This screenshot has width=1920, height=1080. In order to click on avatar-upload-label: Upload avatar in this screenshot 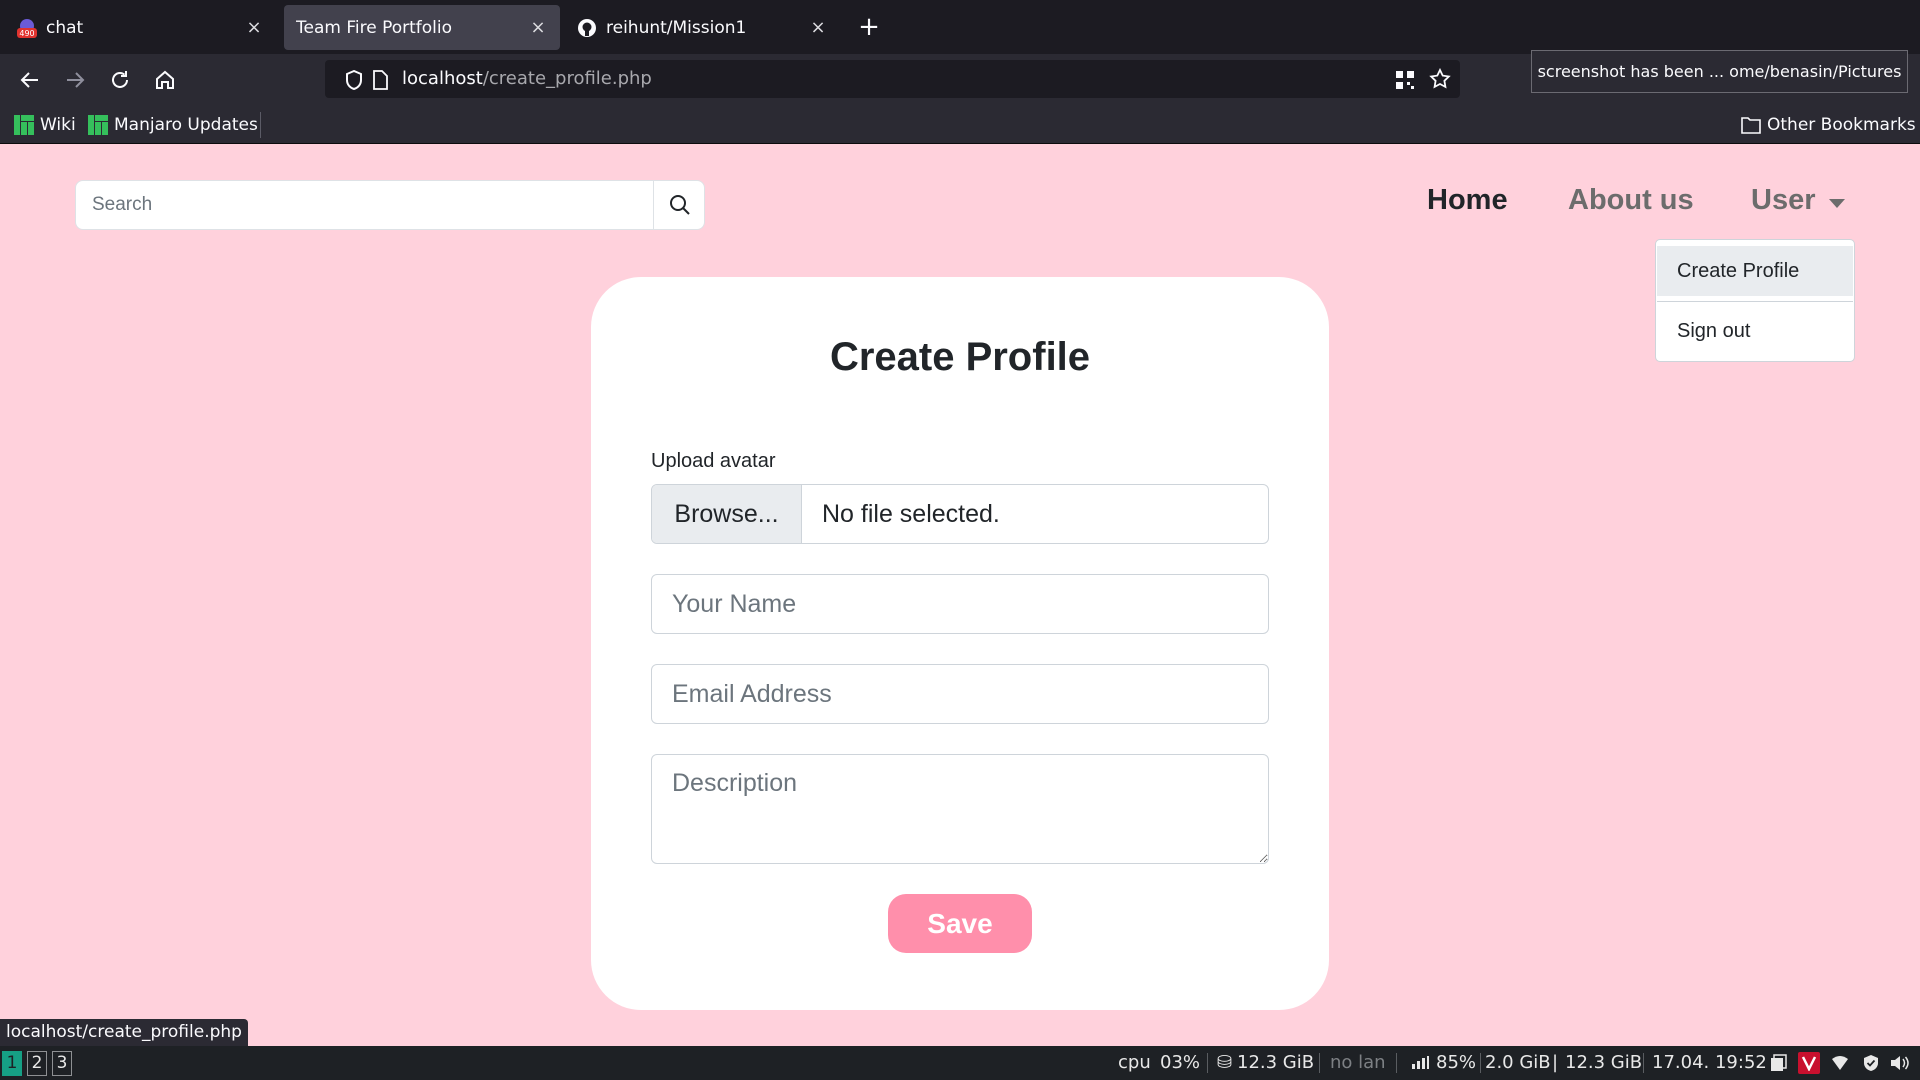, I will do `click(713, 461)`.